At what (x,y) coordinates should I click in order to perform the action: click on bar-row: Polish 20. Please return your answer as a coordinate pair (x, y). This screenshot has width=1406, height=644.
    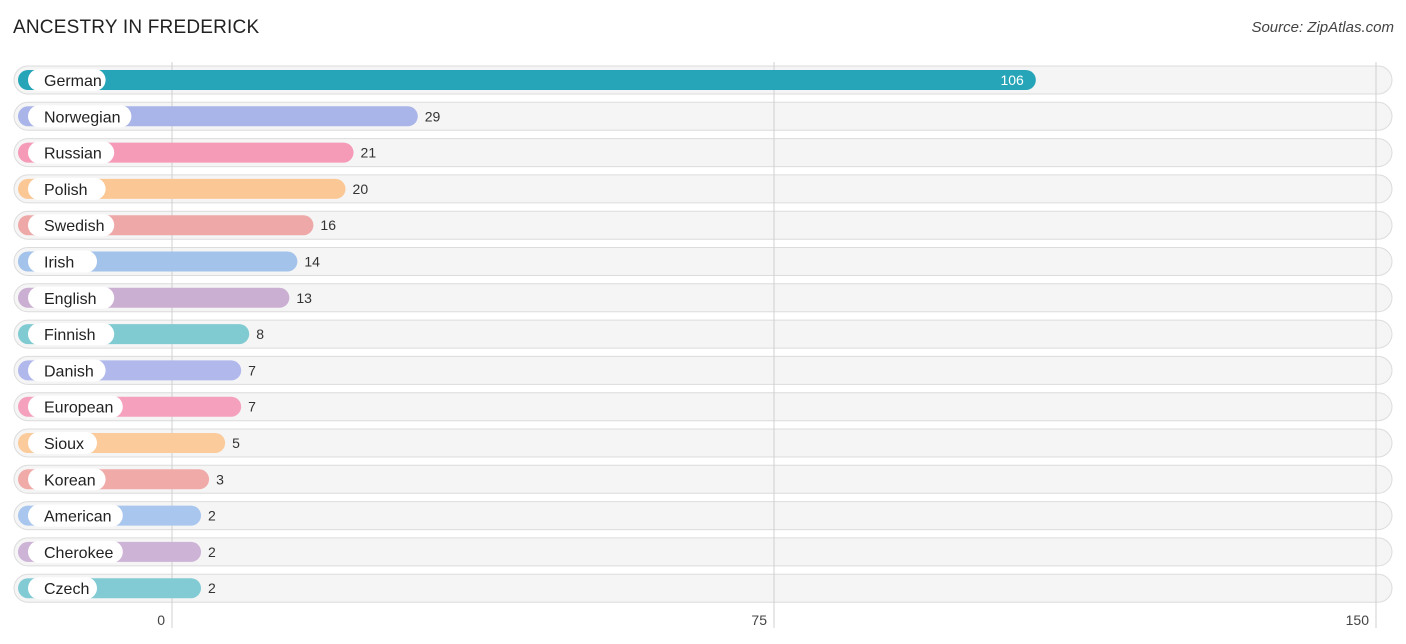
    Looking at the image, I should click on (193, 188).